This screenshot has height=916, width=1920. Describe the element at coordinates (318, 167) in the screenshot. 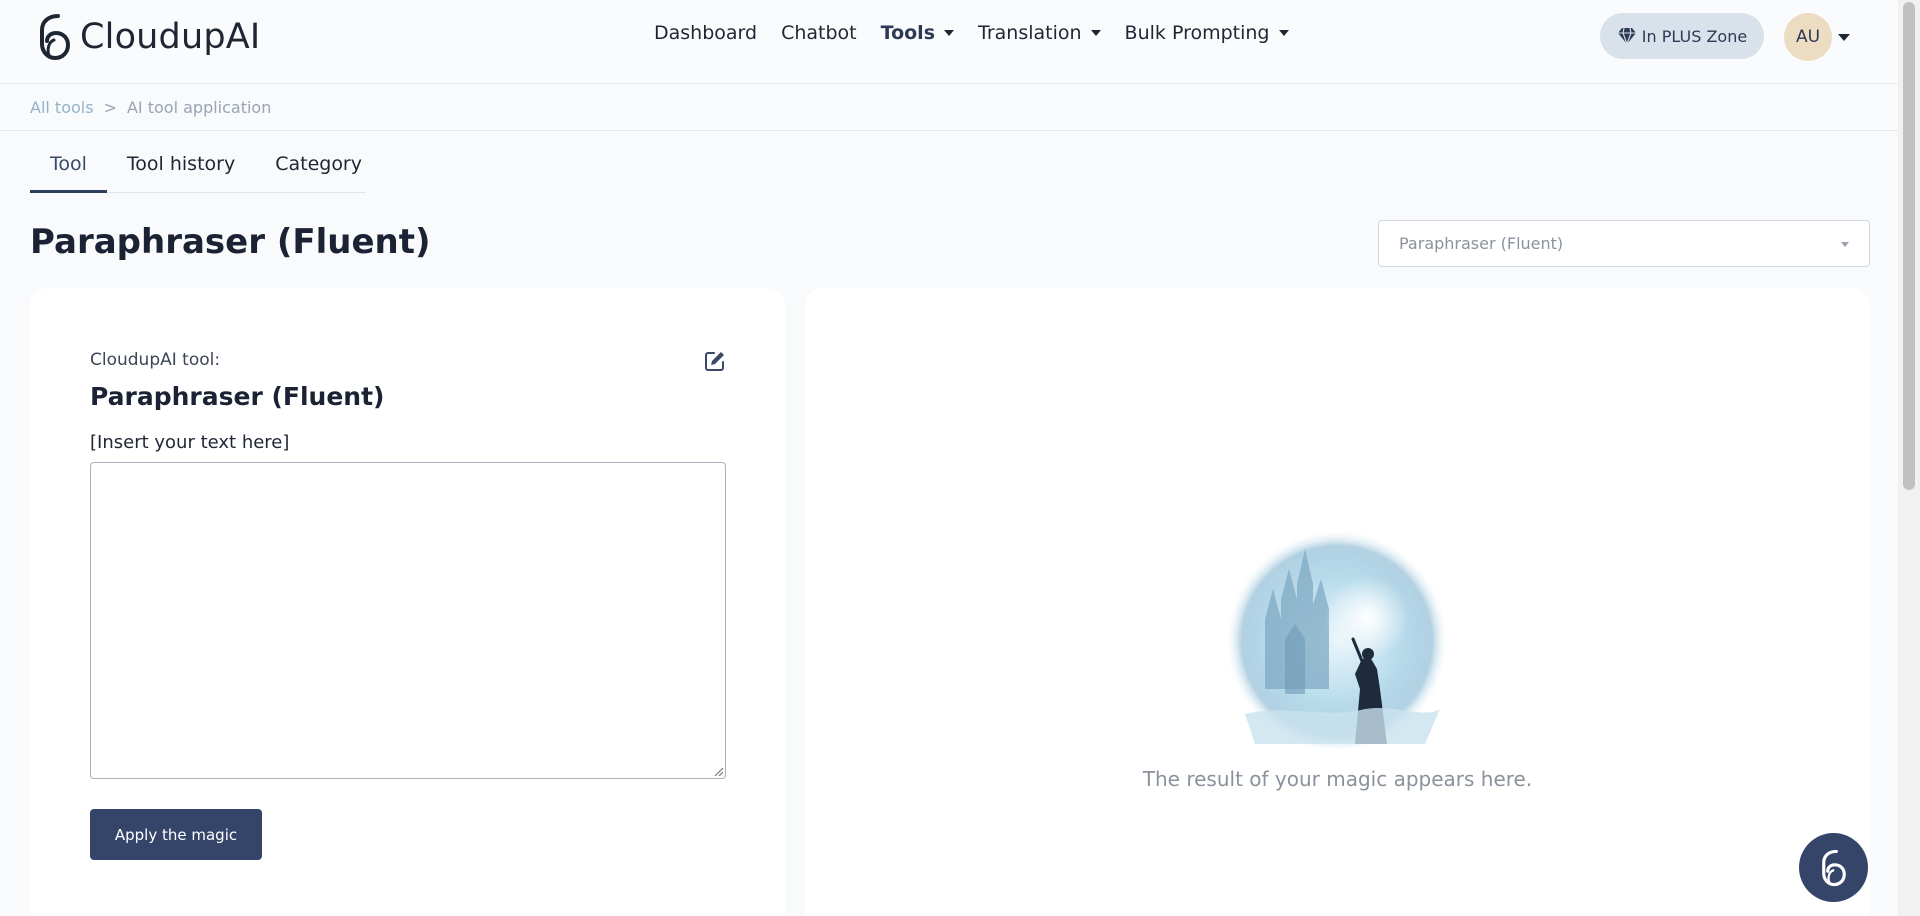

I see `tab-category: Category` at that location.